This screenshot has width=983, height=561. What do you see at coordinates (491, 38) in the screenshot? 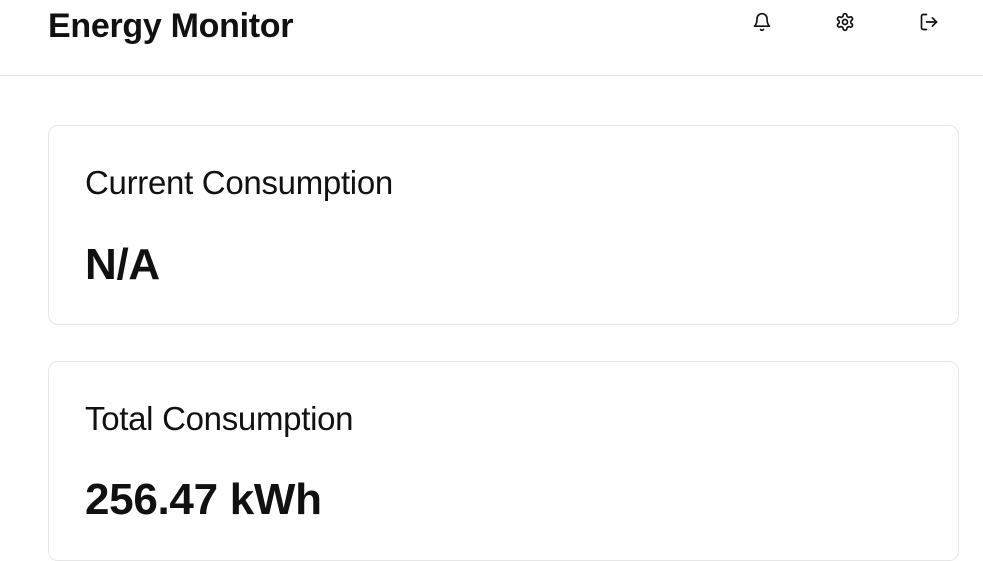
I see `app-header: Energy Monitor` at bounding box center [491, 38].